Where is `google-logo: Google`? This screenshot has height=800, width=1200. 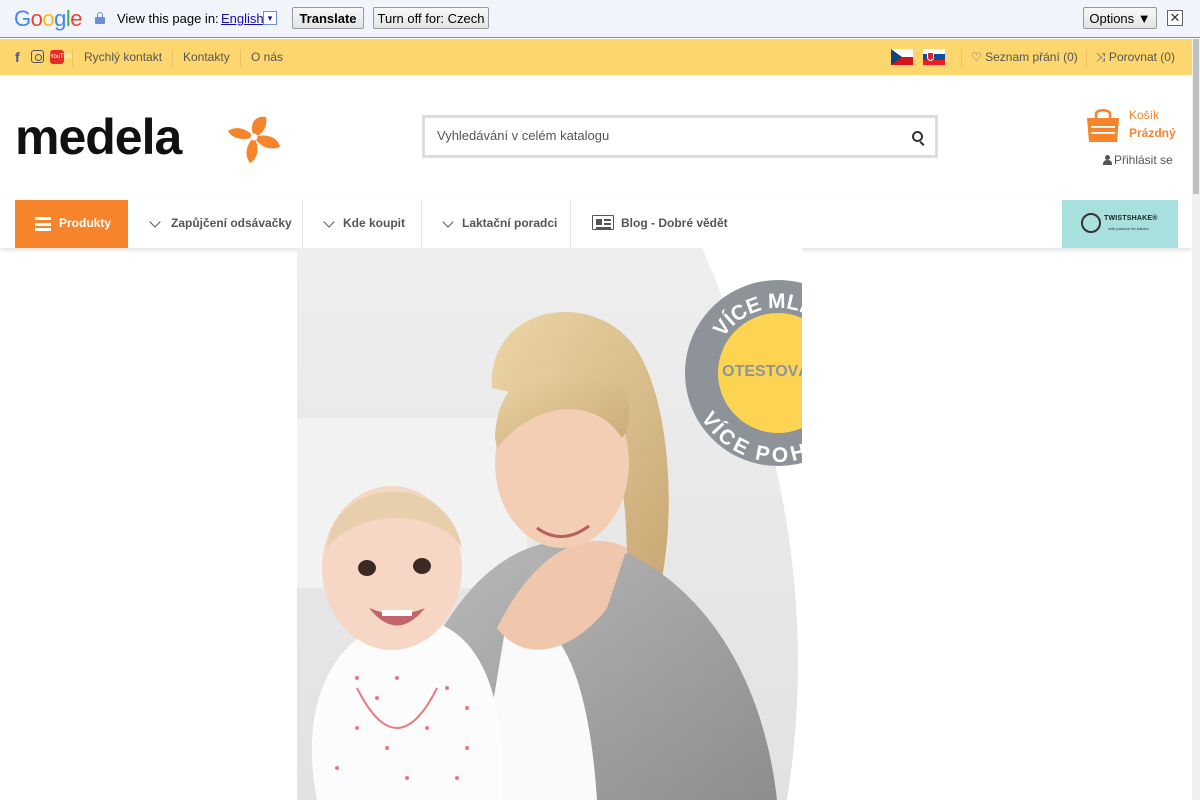
google-logo: Google is located at coordinates (48, 18).